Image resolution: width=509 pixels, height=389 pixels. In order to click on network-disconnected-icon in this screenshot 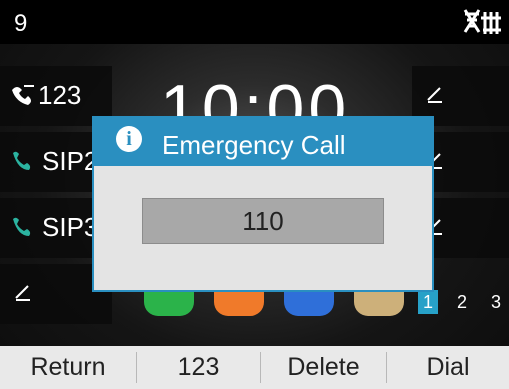, I will do `click(483, 25)`.